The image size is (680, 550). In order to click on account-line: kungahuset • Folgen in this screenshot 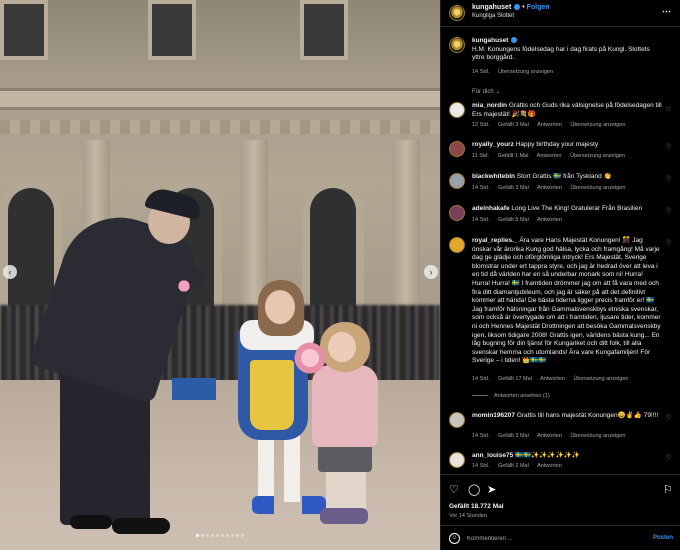, I will do `click(511, 7)`.